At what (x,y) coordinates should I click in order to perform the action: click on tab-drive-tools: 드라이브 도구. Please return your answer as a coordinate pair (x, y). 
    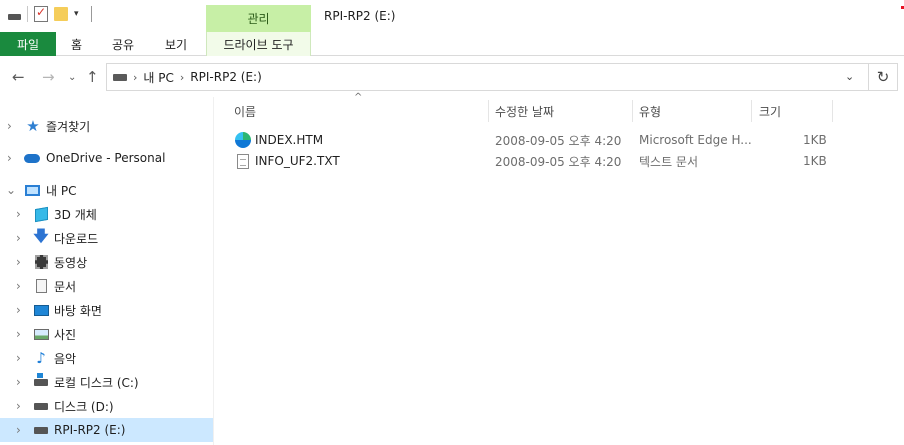
    Looking at the image, I should click on (258, 44).